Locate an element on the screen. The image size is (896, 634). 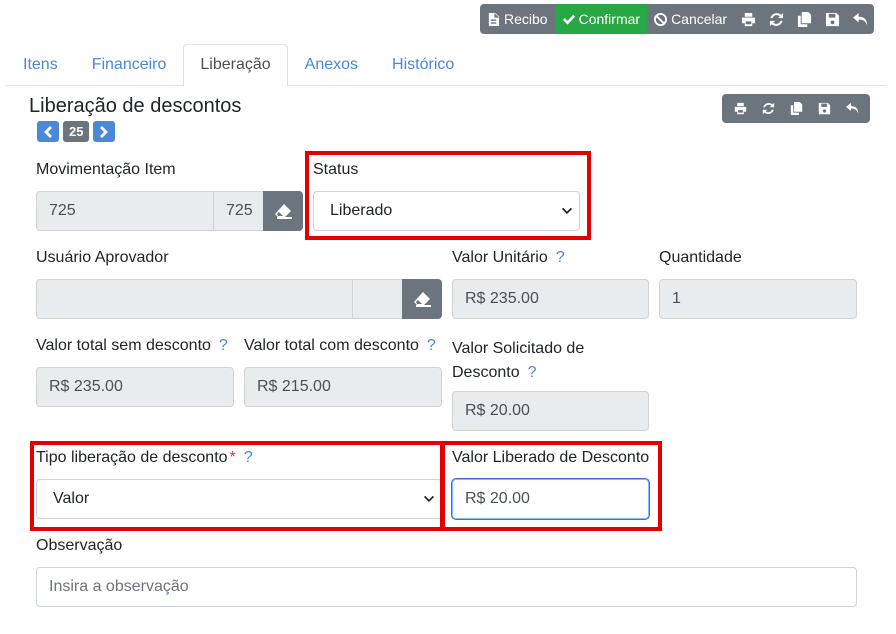
movimentacao-clear-button is located at coordinates (283, 211).